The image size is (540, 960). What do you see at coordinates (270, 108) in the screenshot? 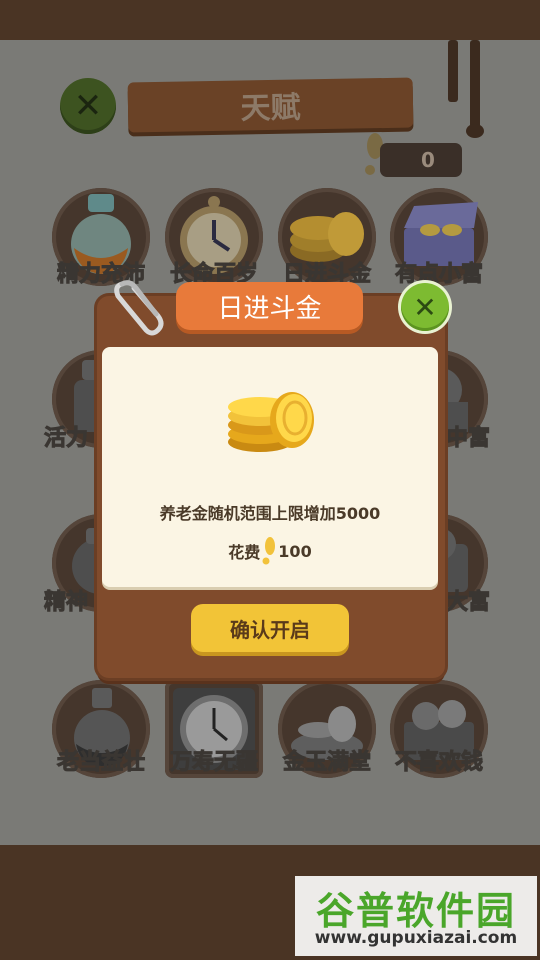
I see `page-title: 天赋` at bounding box center [270, 108].